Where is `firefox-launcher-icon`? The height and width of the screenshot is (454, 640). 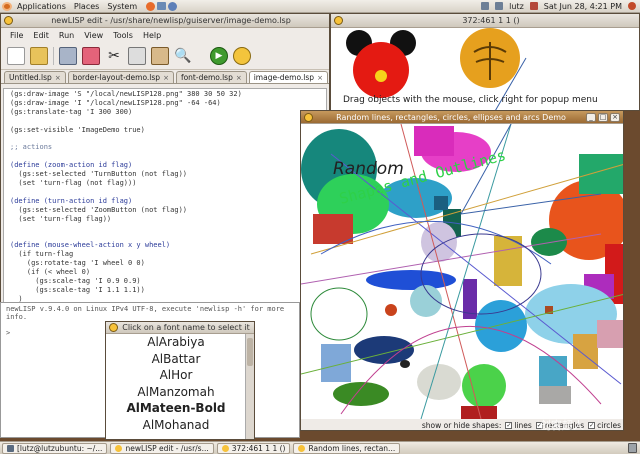 firefox-launcher-icon is located at coordinates (151, 6).